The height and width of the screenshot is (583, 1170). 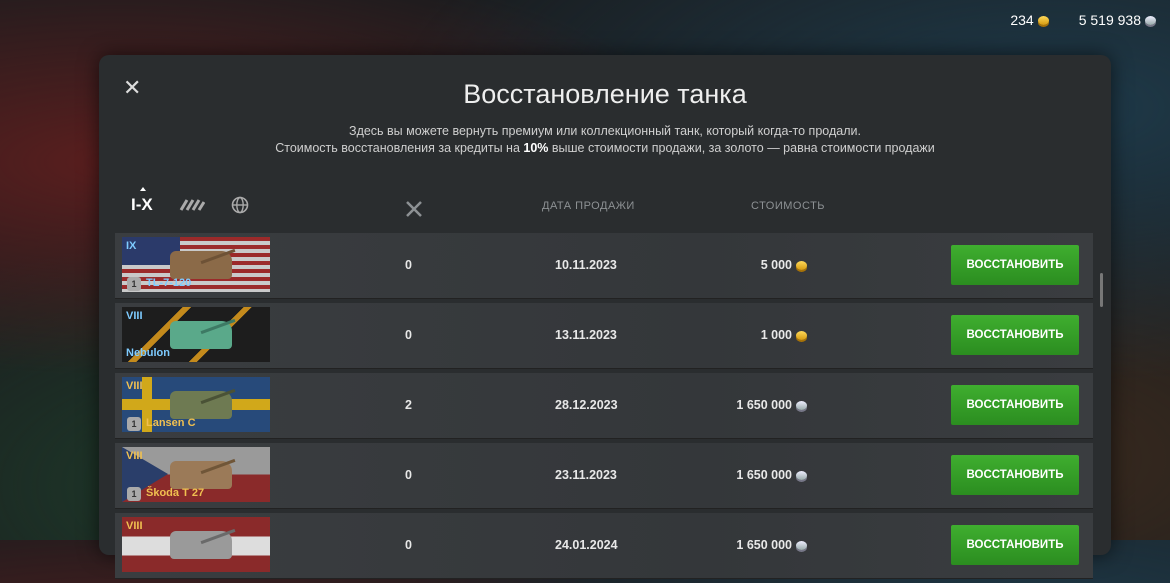 What do you see at coordinates (399, 148) in the screenshot?
I see `description-text: Стоимость восстановления за кредиты на` at bounding box center [399, 148].